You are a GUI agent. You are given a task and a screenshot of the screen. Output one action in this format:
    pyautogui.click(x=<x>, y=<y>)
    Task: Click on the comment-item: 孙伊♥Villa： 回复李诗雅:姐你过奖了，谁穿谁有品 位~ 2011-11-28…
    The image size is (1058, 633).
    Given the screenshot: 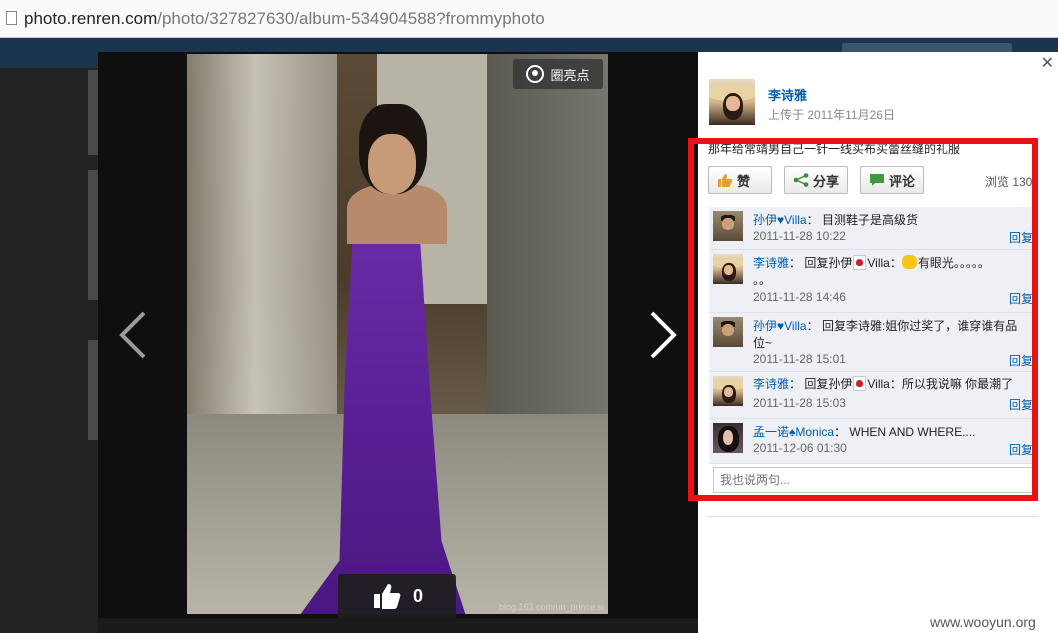 What is the action you would take?
    pyautogui.click(x=873, y=342)
    